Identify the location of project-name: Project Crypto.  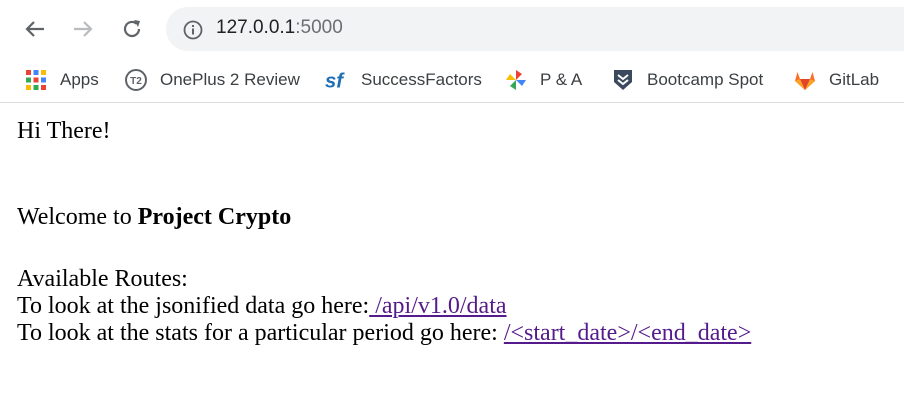
(214, 217).